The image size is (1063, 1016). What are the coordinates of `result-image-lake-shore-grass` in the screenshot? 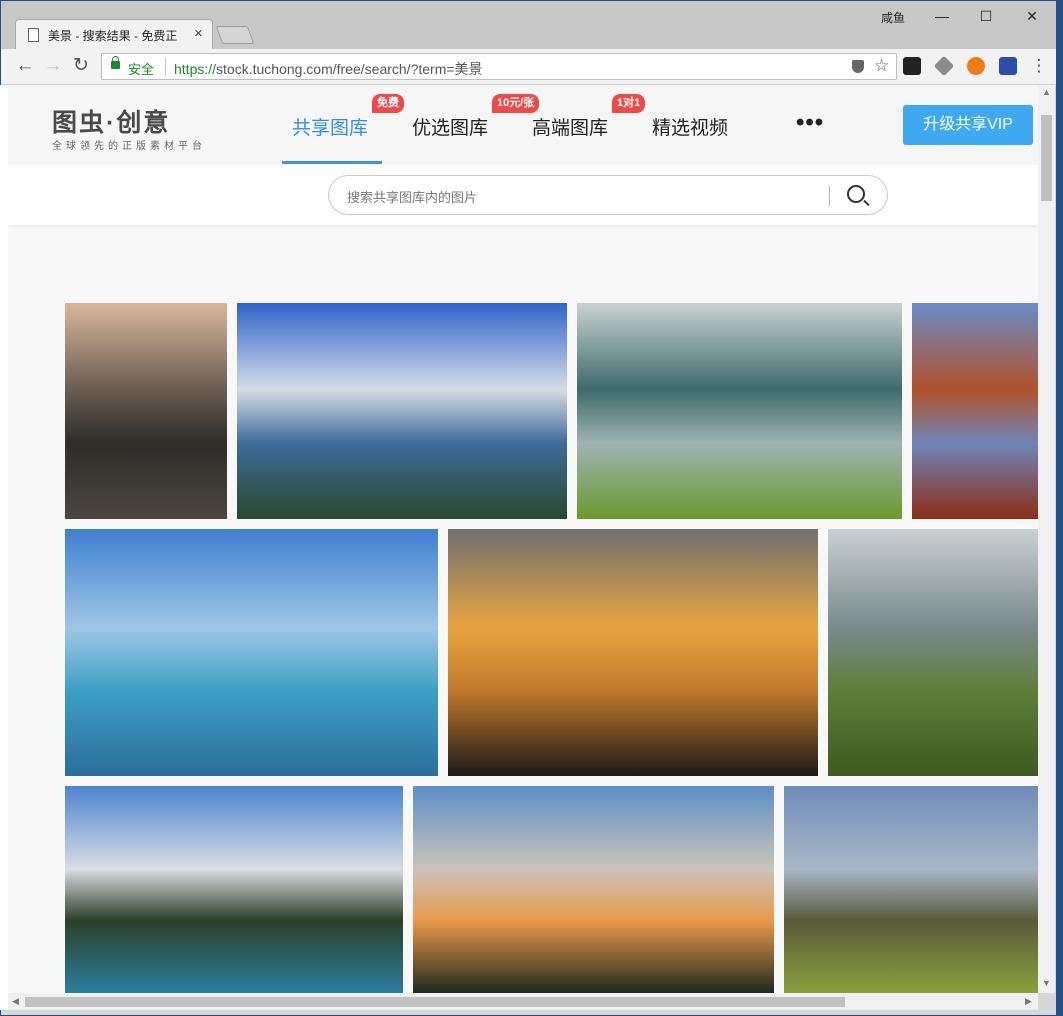 It's located at (739, 411).